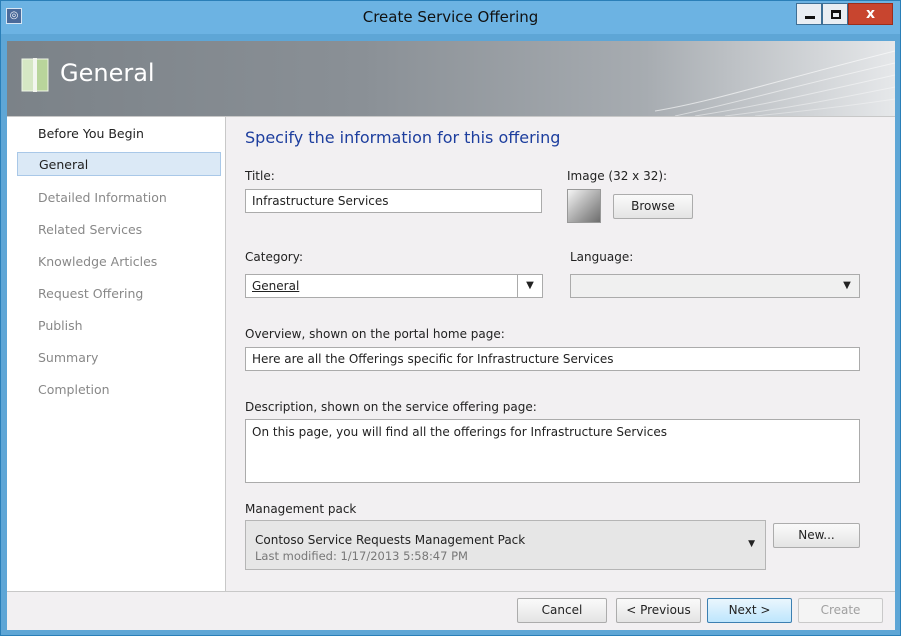 The height and width of the screenshot is (636, 901). What do you see at coordinates (276, 286) in the screenshot?
I see `category-value: General` at bounding box center [276, 286].